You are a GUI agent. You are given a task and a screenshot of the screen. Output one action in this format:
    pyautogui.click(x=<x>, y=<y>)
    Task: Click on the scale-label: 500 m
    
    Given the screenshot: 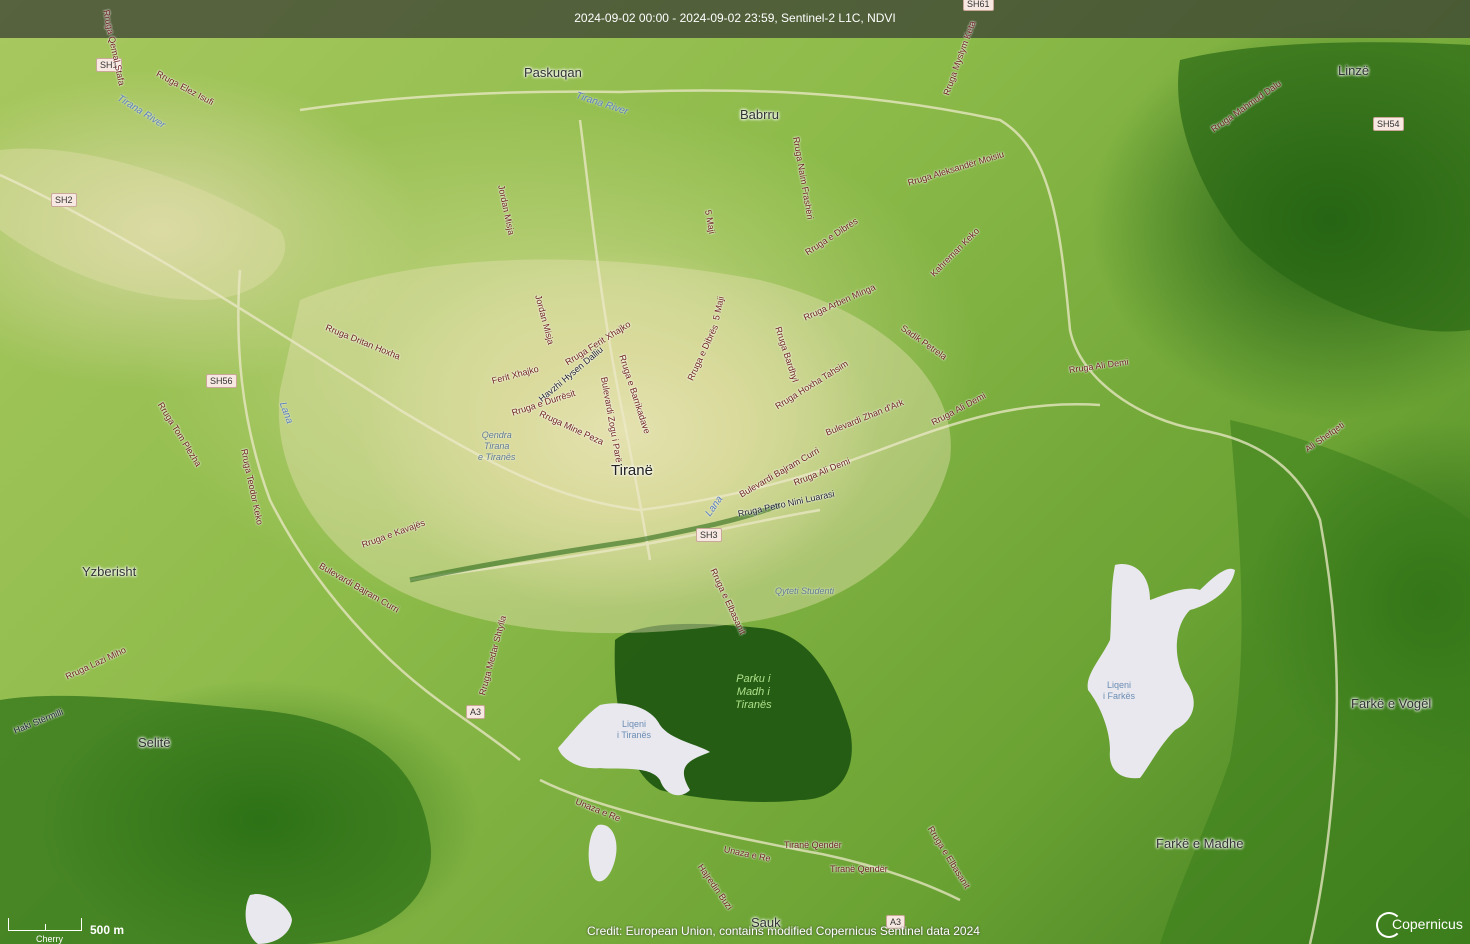 What is the action you would take?
    pyautogui.click(x=107, y=930)
    